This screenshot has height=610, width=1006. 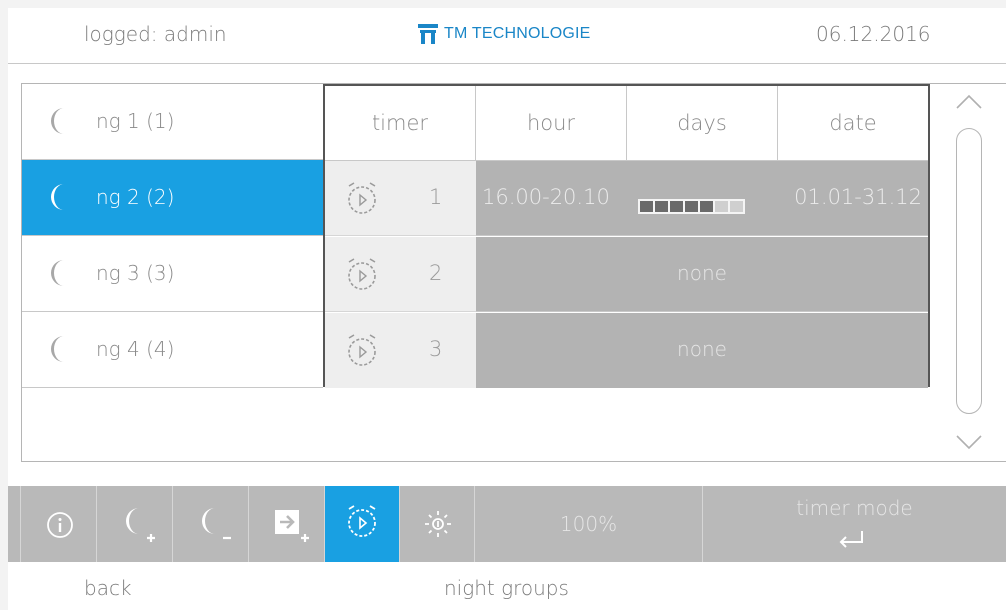 I want to click on sun-icon, so click(x=438, y=524).